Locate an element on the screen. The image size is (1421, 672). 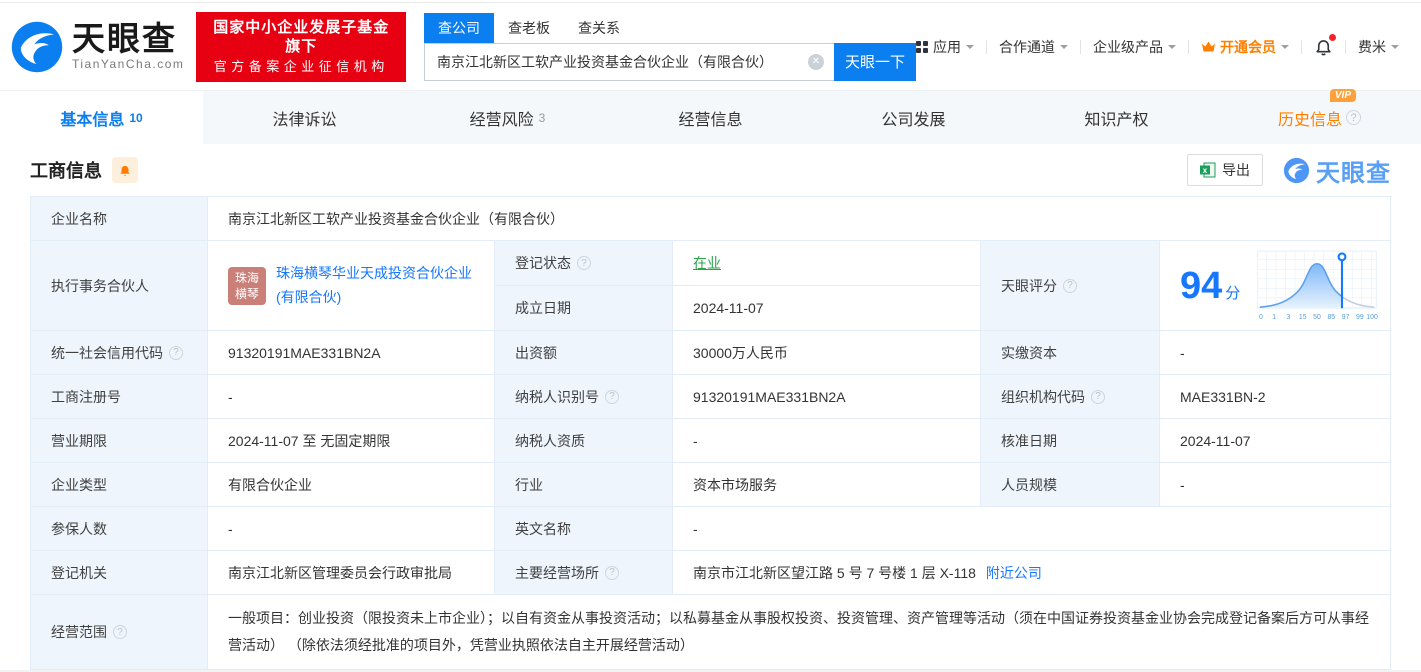
status-badge: 在业 is located at coordinates (707, 263).